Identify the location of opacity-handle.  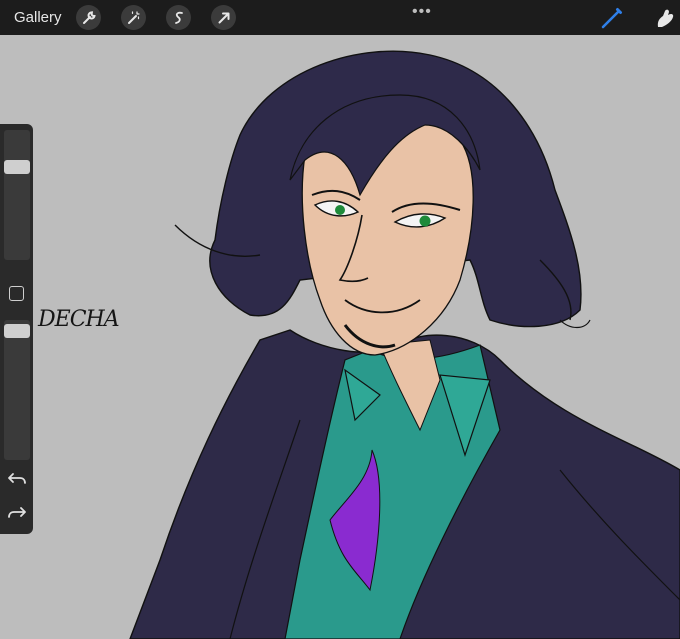
(17, 331).